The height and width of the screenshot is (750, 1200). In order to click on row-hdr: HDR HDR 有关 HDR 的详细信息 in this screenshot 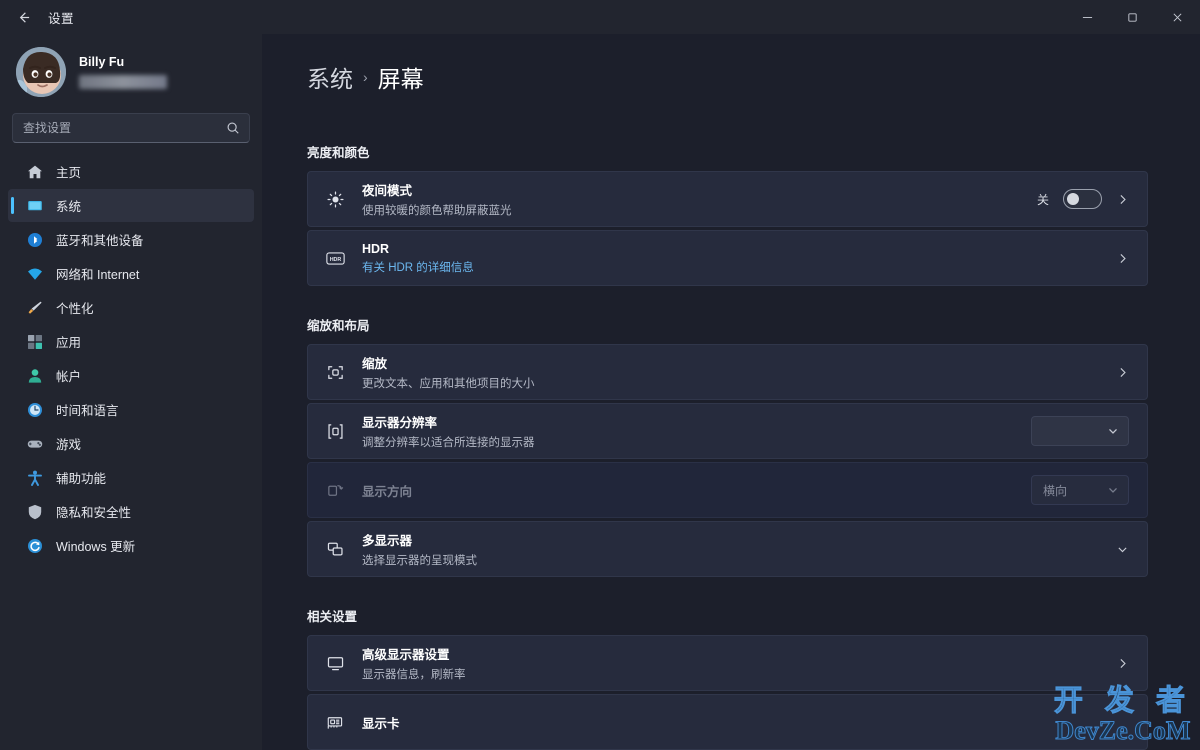, I will do `click(727, 258)`.